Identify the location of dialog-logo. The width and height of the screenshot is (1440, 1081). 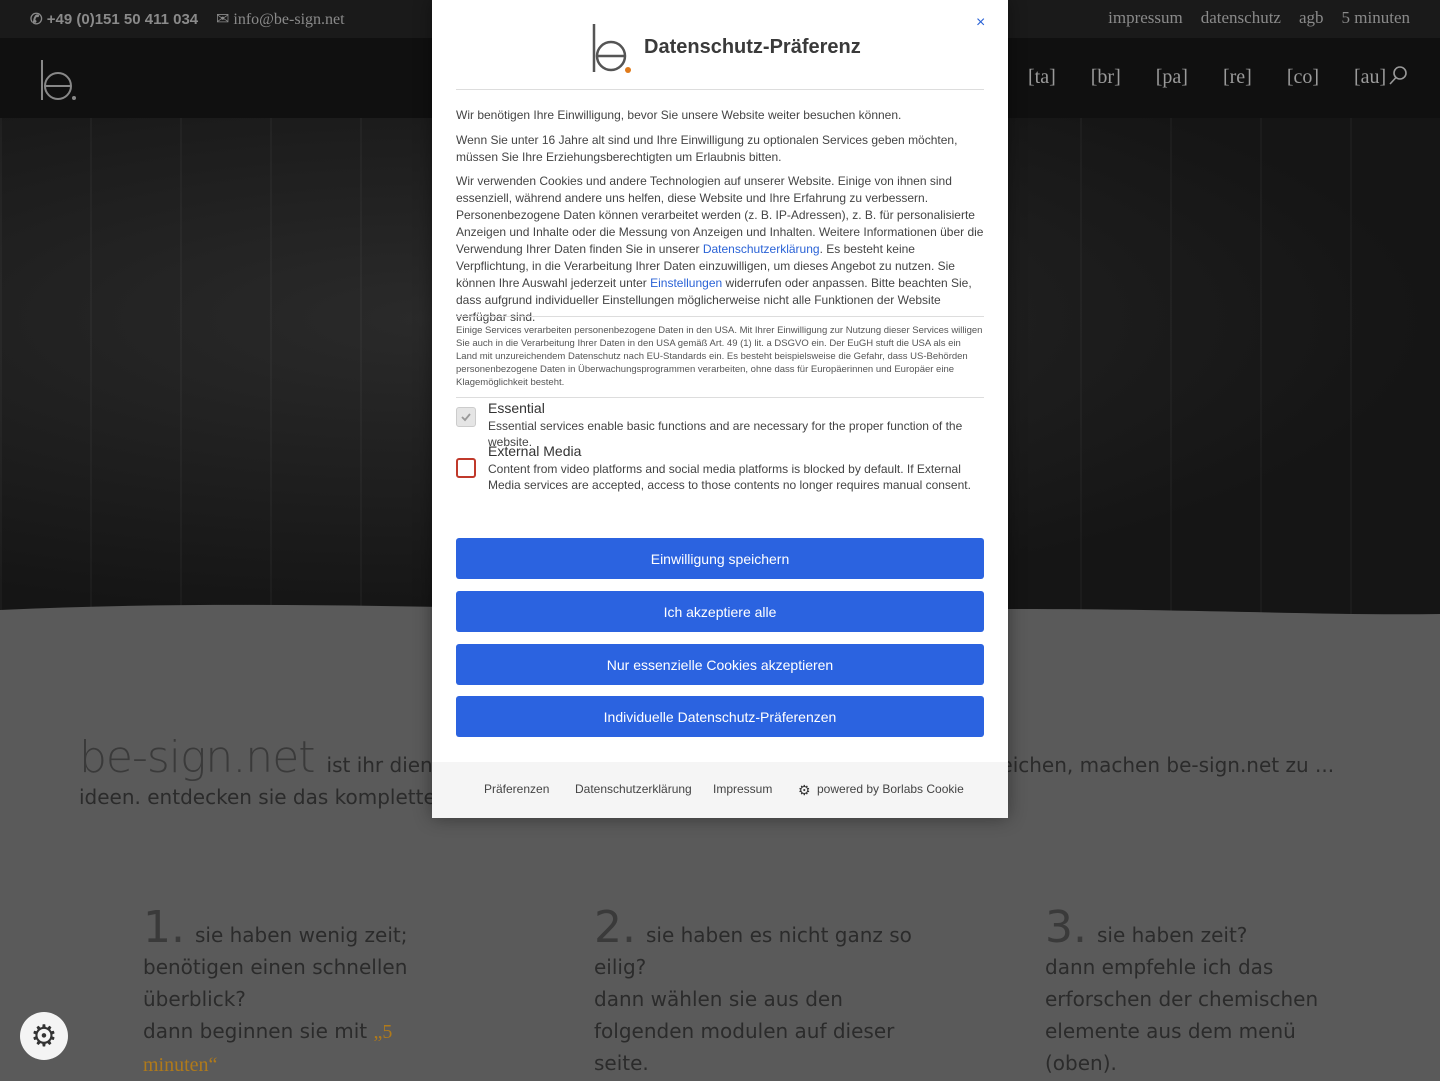
(611, 48).